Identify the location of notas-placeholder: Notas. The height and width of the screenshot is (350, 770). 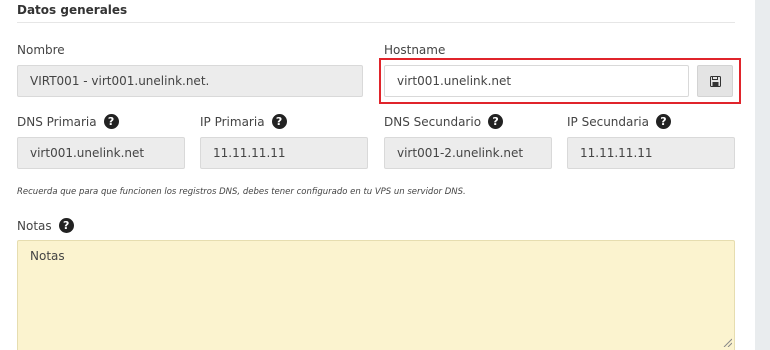
(47, 256).